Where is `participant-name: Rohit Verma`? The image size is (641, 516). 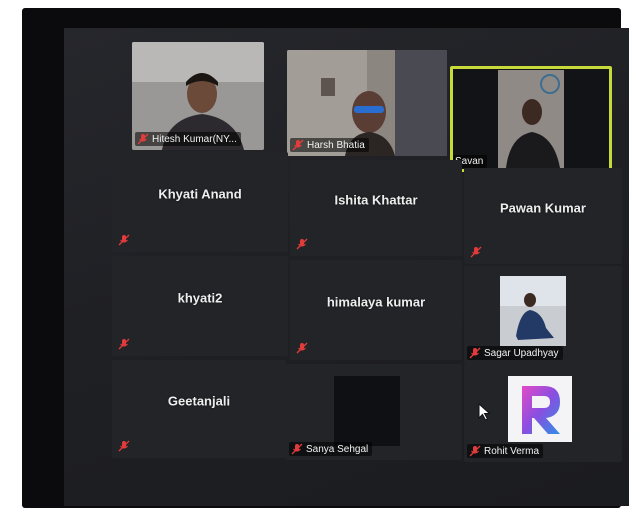 participant-name: Rohit Verma is located at coordinates (512, 451).